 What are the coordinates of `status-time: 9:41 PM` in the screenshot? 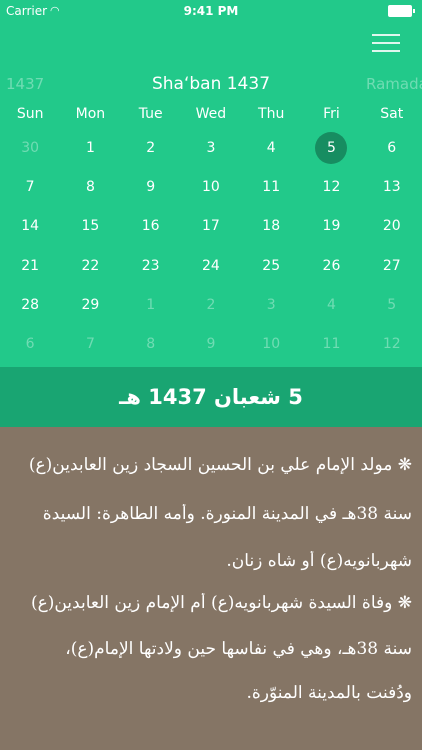 It's located at (211, 11).